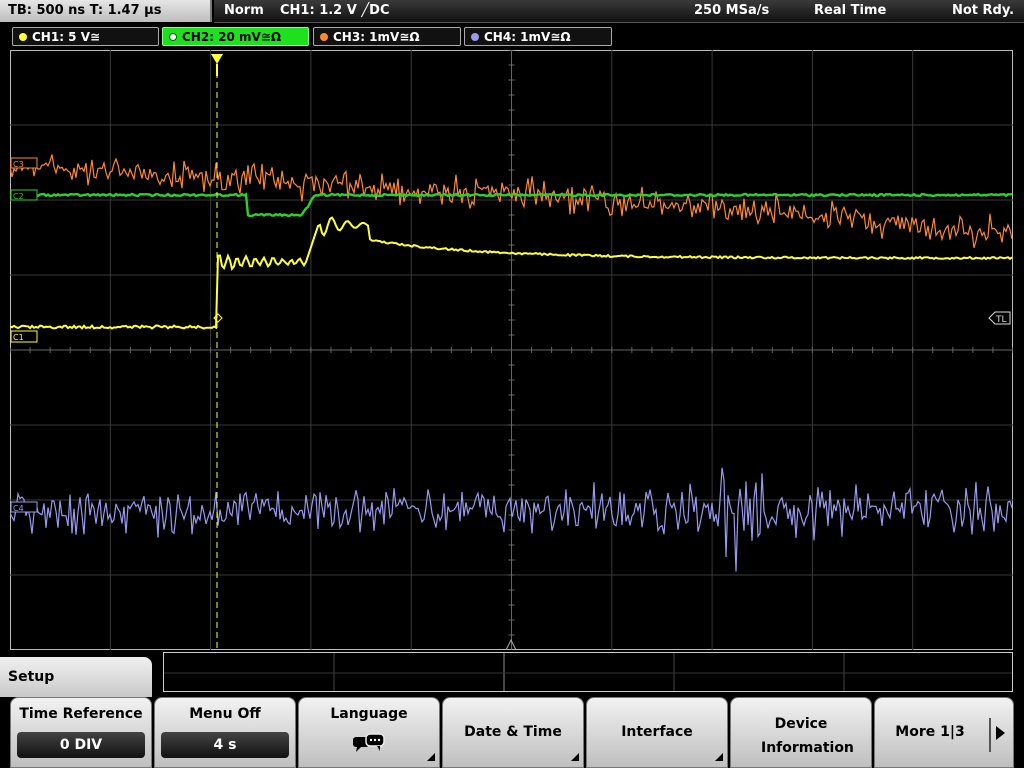 The image size is (1024, 768). I want to click on marker-c3: C3, so click(24, 163).